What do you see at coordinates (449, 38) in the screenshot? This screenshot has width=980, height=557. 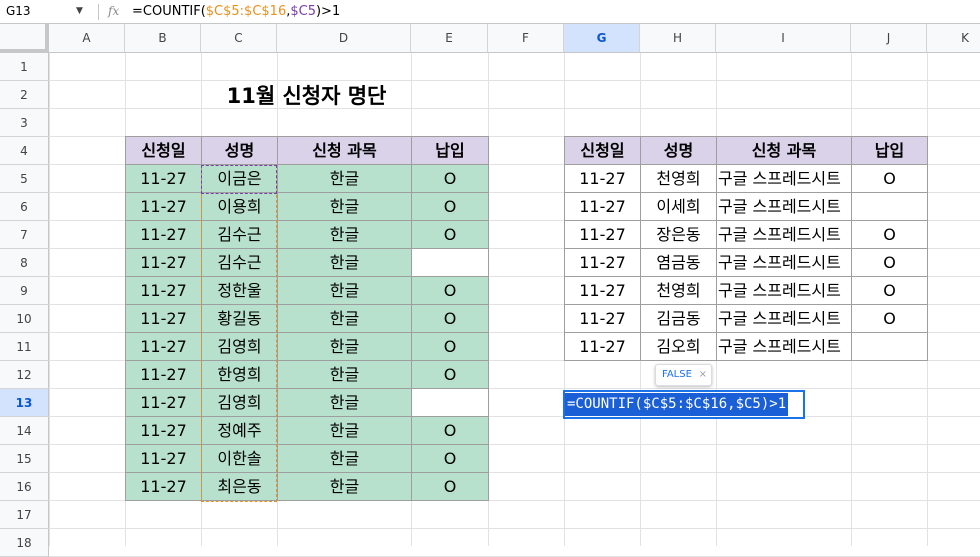 I see `column-header-e: E` at bounding box center [449, 38].